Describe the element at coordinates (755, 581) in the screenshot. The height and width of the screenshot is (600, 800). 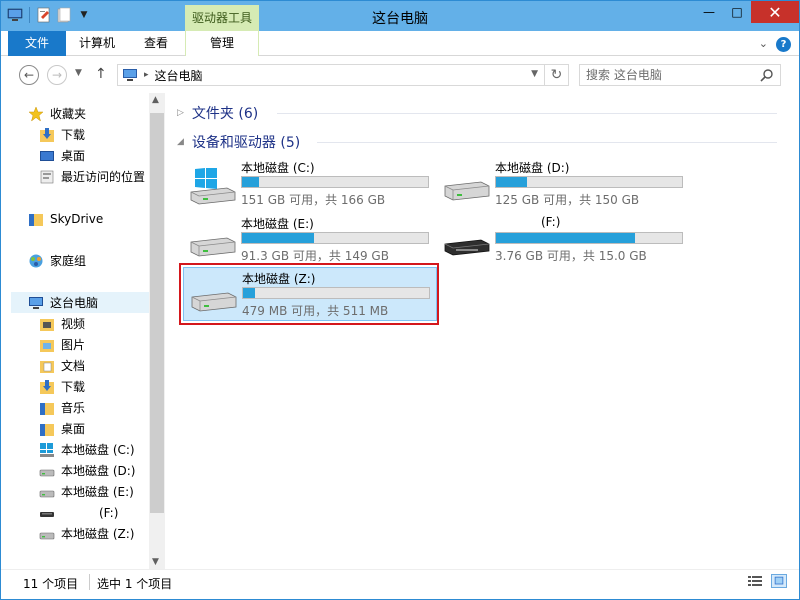
I see `details-view-icon` at that location.